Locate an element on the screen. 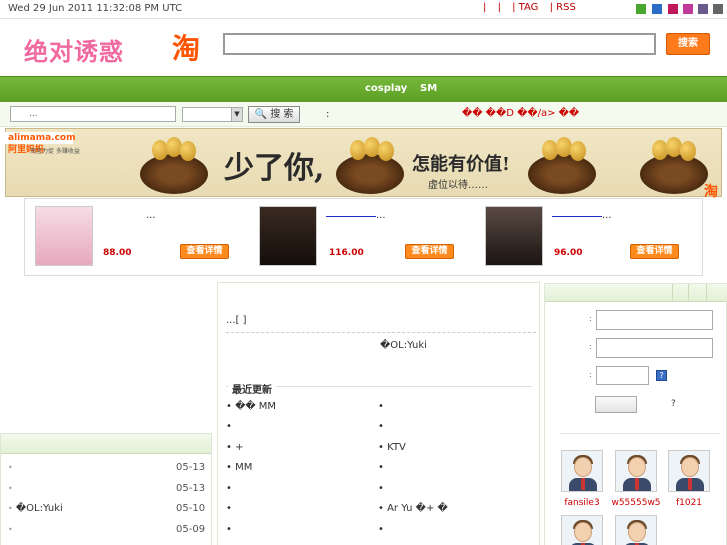 The image size is (727, 545). theme-swatch-pink is located at coordinates (688, 9).